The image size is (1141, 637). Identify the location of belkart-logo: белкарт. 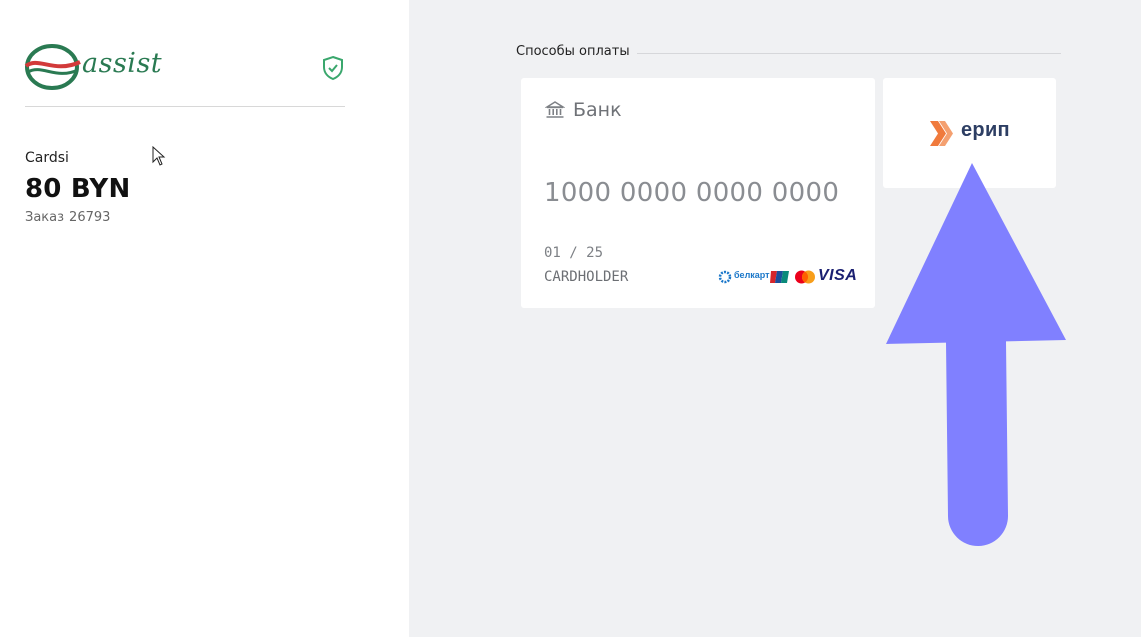
(744, 277).